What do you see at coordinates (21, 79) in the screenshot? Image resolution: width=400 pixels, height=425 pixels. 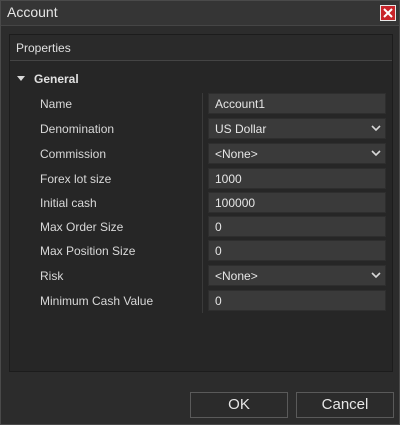 I see `triangle-down-icon` at bounding box center [21, 79].